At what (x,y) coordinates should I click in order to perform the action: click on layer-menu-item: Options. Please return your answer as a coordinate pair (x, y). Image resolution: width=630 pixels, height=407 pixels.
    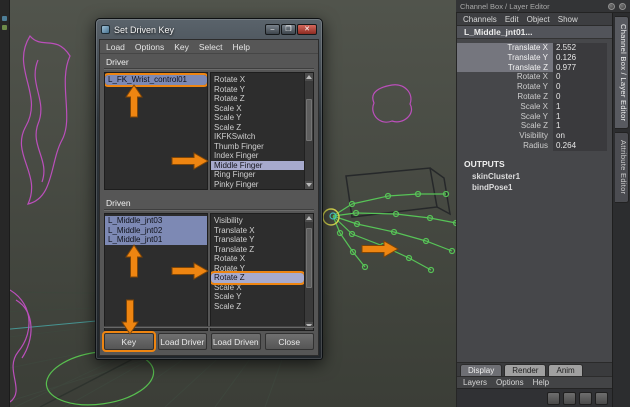
    Looking at the image, I should click on (510, 382).